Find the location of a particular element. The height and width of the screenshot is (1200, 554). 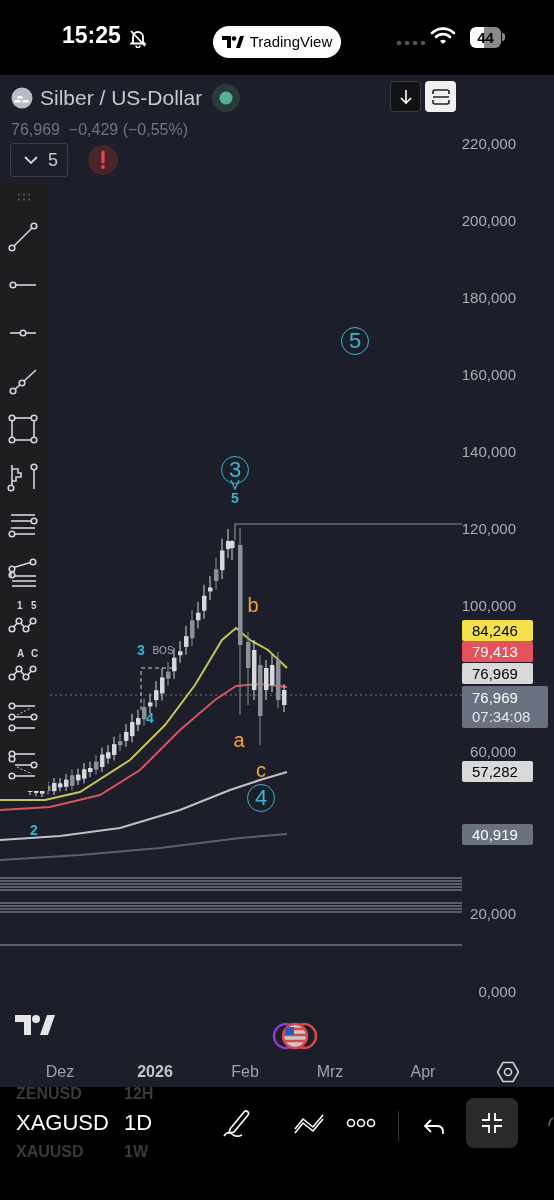

price-axis-label: 160,000 is located at coordinates (488, 375).